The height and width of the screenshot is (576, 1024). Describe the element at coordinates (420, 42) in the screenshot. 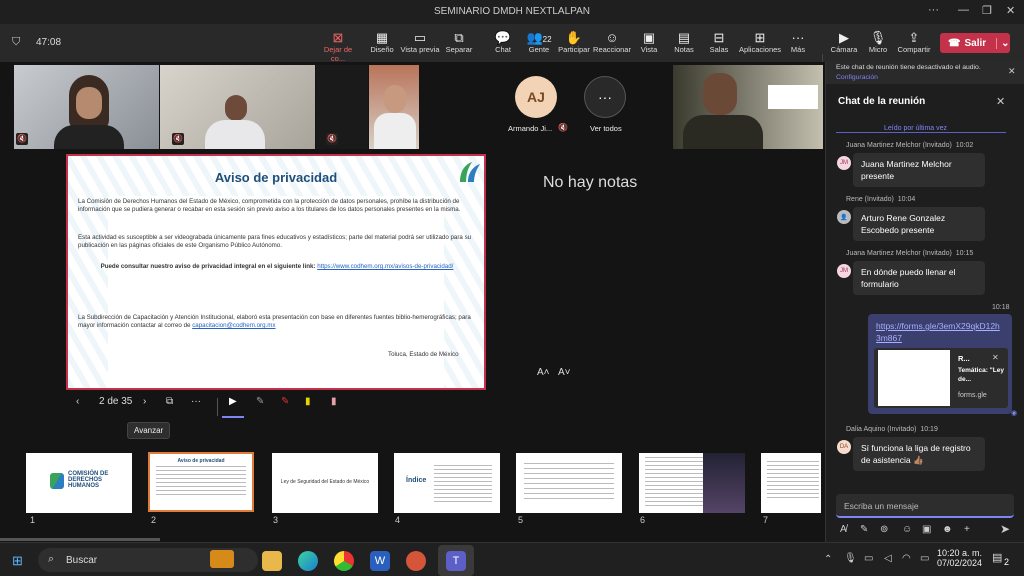

I see `preview-button: ▭ Vista previa` at that location.